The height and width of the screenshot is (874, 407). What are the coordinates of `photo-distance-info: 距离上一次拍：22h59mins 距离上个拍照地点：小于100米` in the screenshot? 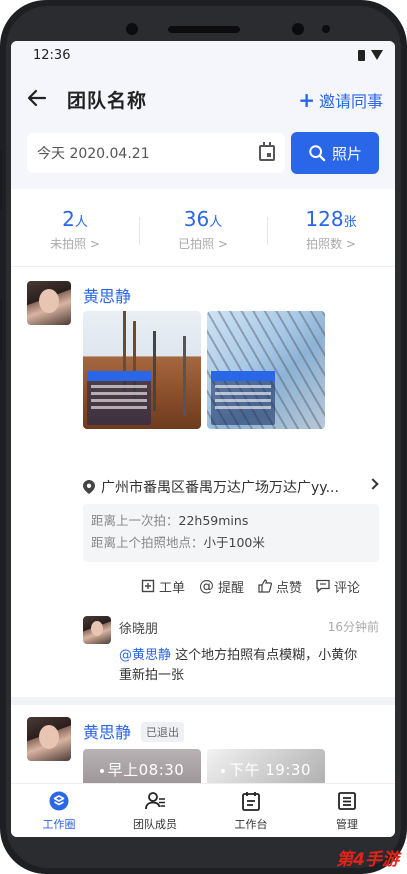 It's located at (231, 533).